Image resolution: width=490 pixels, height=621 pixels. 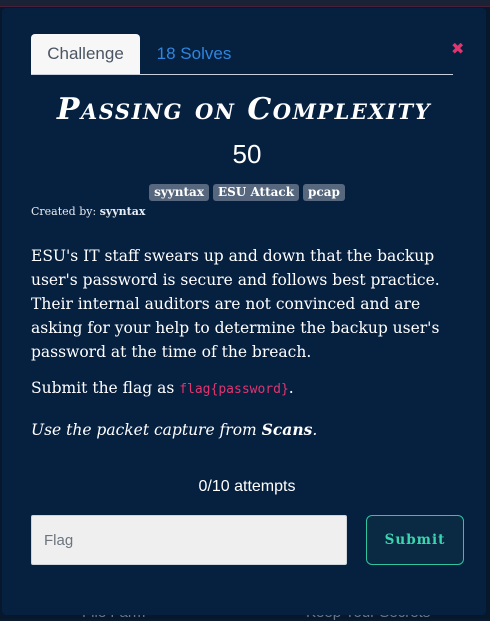 I want to click on tag-badge: ESU Attack, so click(x=256, y=192).